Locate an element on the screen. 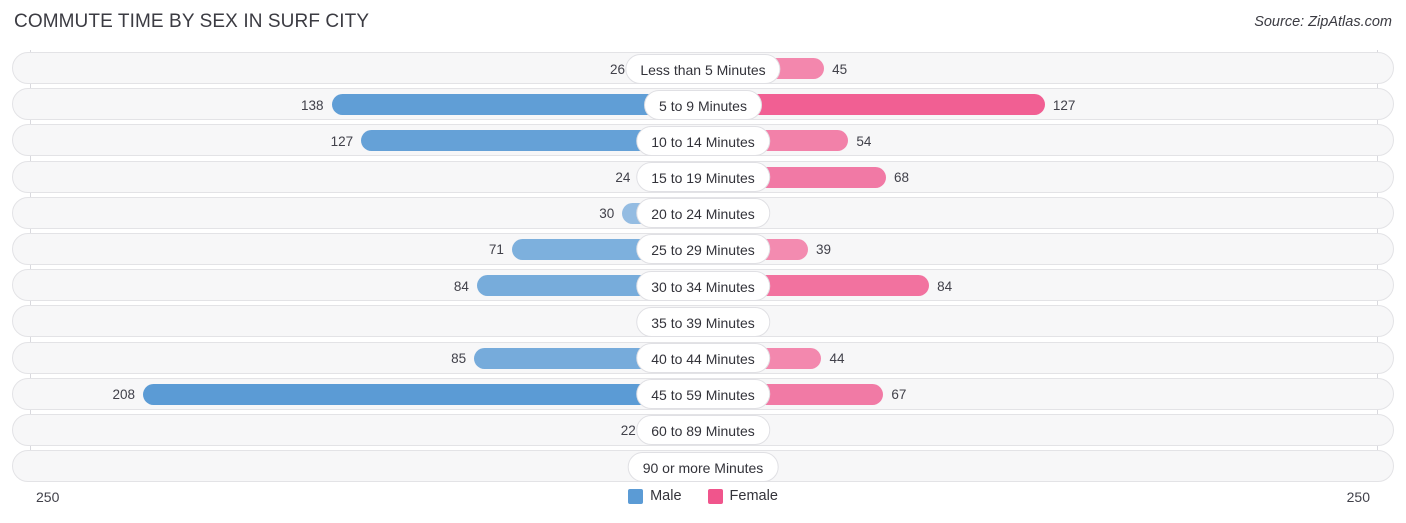 The height and width of the screenshot is (523, 1406). legend-item-female: Female is located at coordinates (742, 496).